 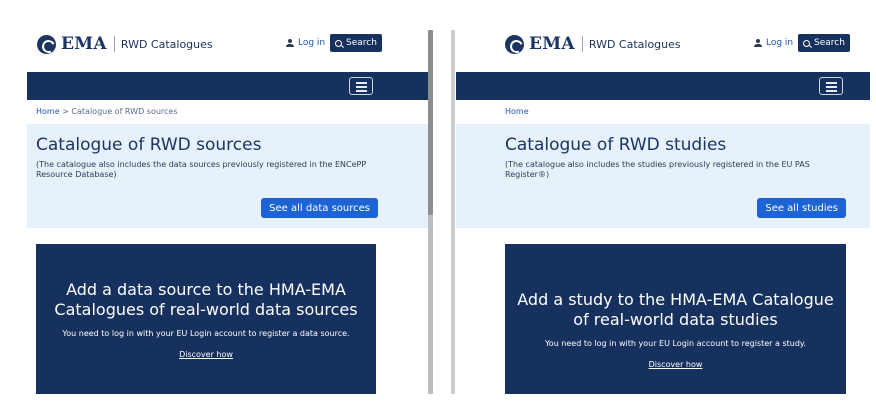 I want to click on page-title: Catalogue of RWD studies, so click(x=616, y=145).